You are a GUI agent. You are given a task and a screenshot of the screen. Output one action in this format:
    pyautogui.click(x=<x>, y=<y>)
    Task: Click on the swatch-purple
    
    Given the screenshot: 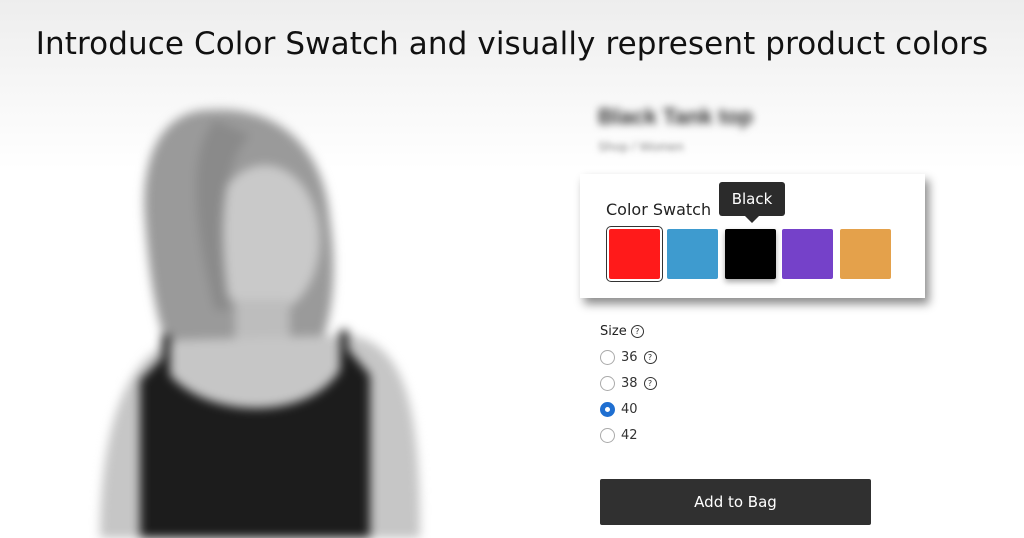 What is the action you would take?
    pyautogui.click(x=807, y=254)
    